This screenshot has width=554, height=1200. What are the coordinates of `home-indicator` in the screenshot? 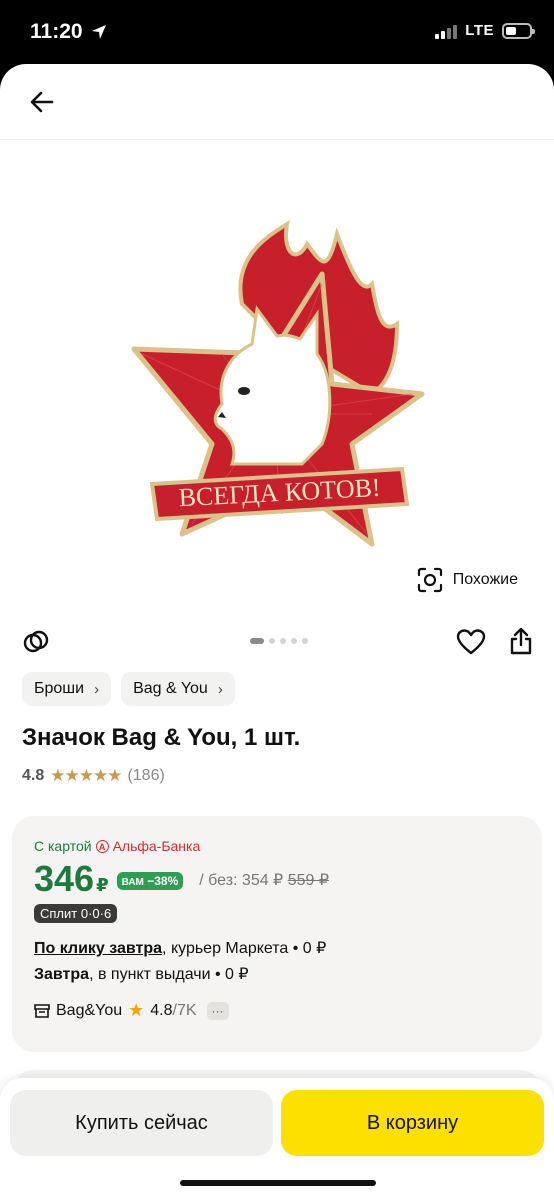 It's located at (278, 1183).